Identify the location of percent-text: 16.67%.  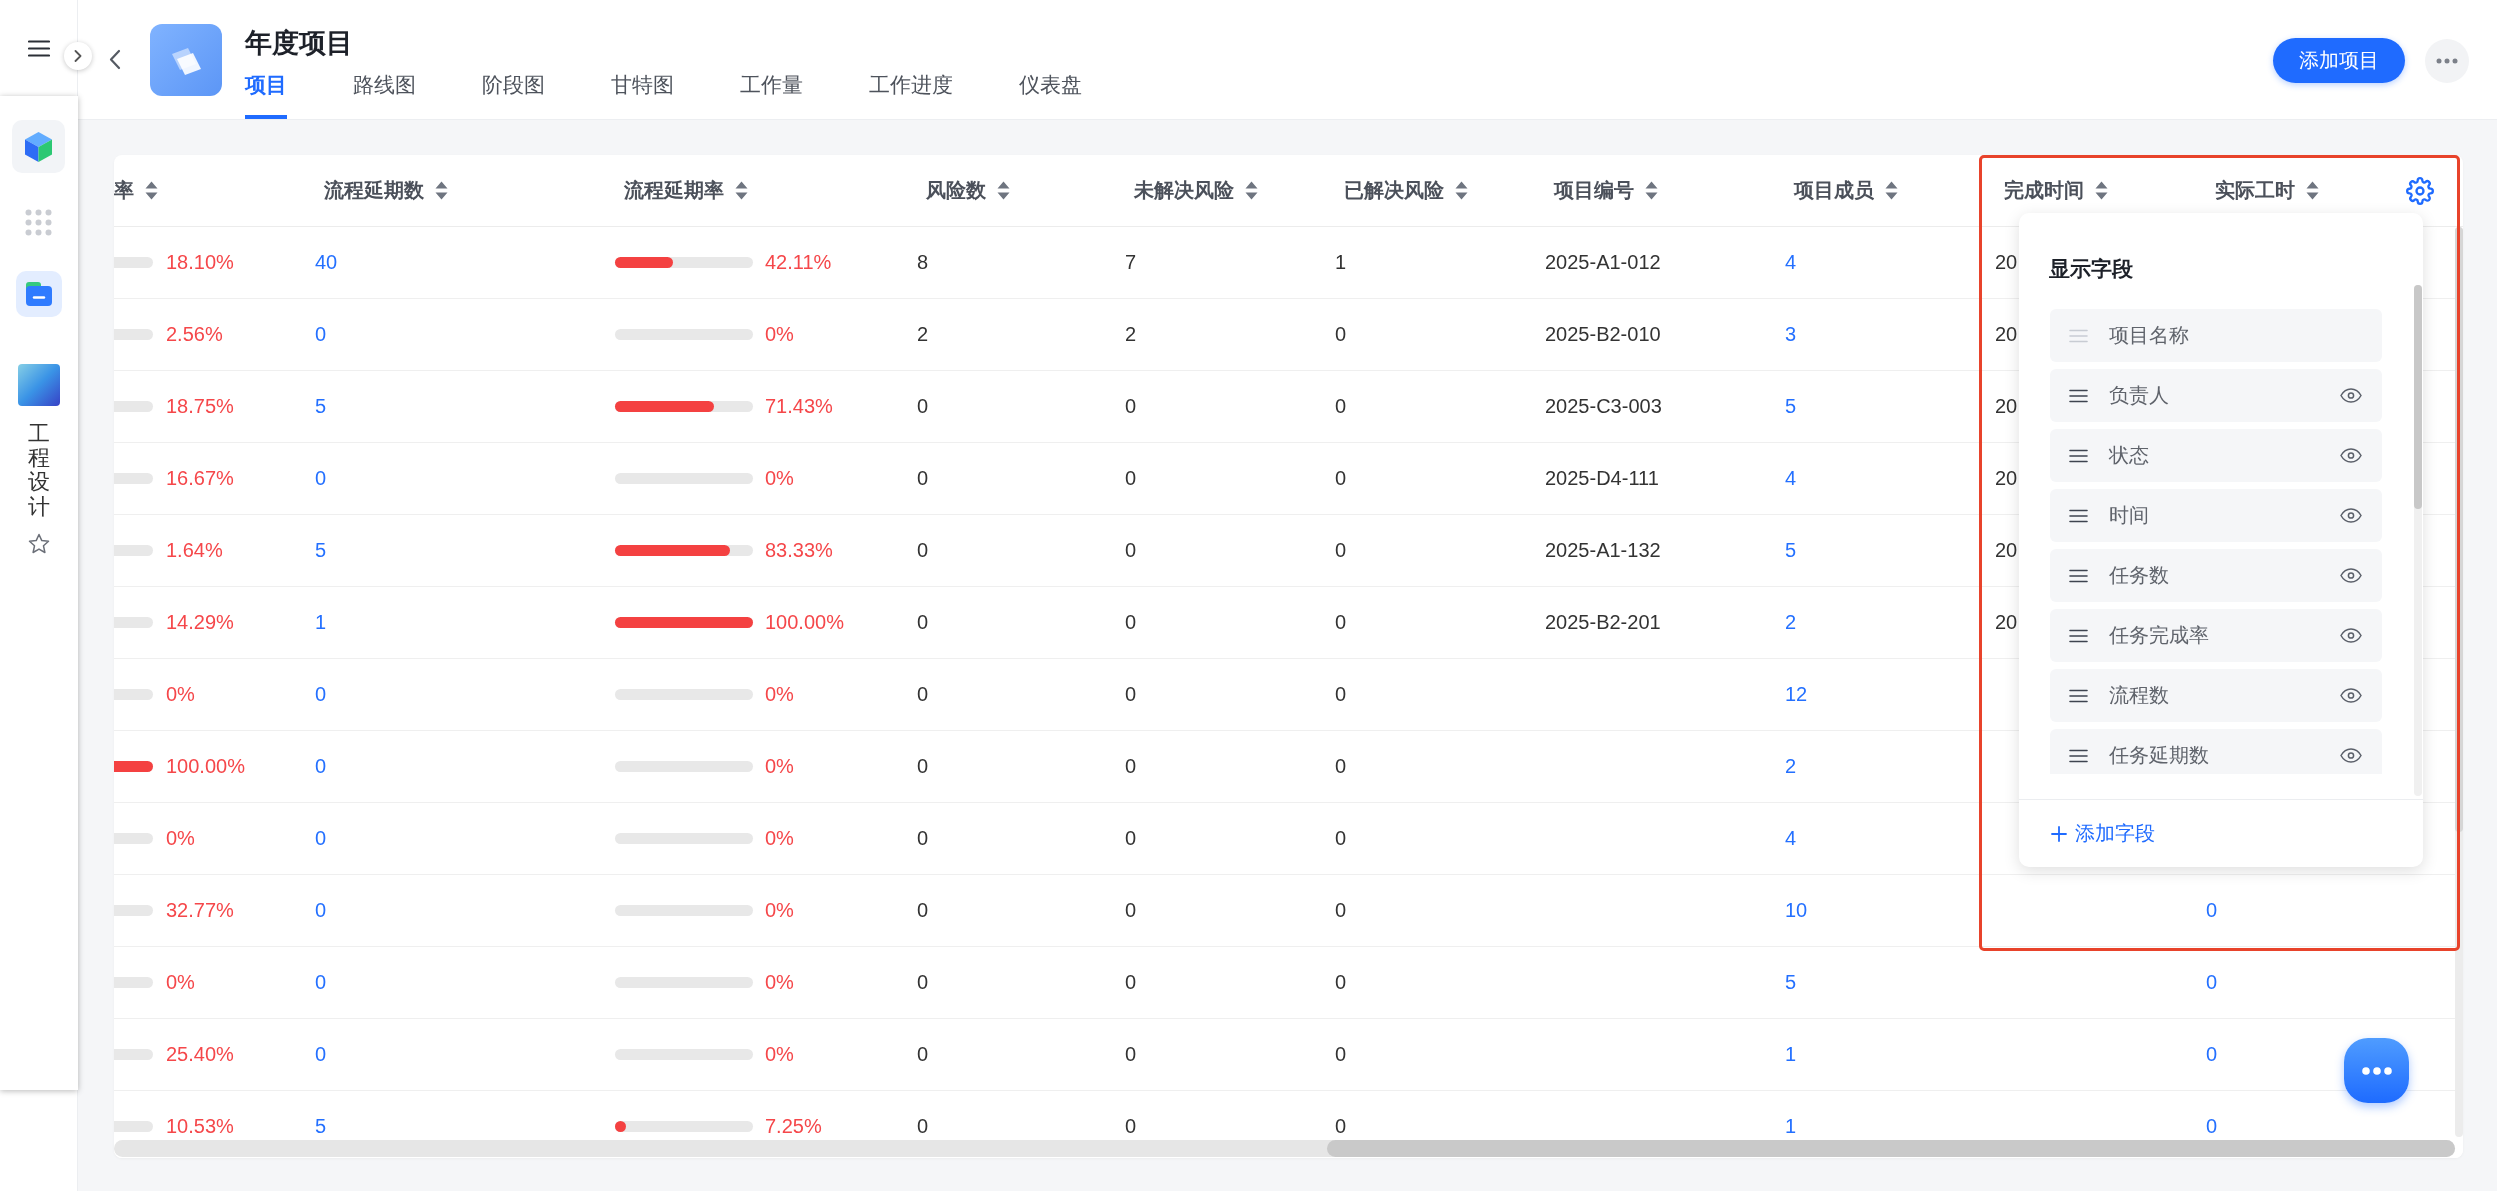
(200, 478).